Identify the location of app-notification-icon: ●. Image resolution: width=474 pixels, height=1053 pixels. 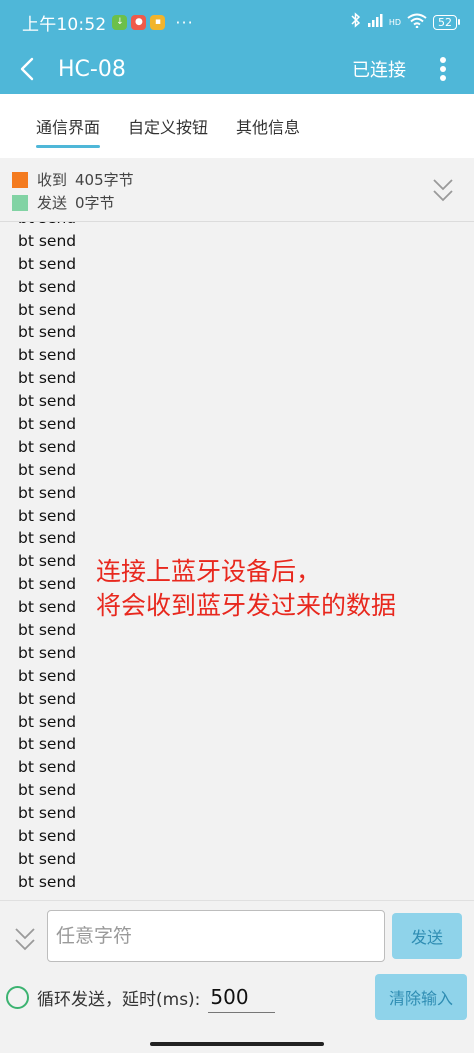
(139, 22).